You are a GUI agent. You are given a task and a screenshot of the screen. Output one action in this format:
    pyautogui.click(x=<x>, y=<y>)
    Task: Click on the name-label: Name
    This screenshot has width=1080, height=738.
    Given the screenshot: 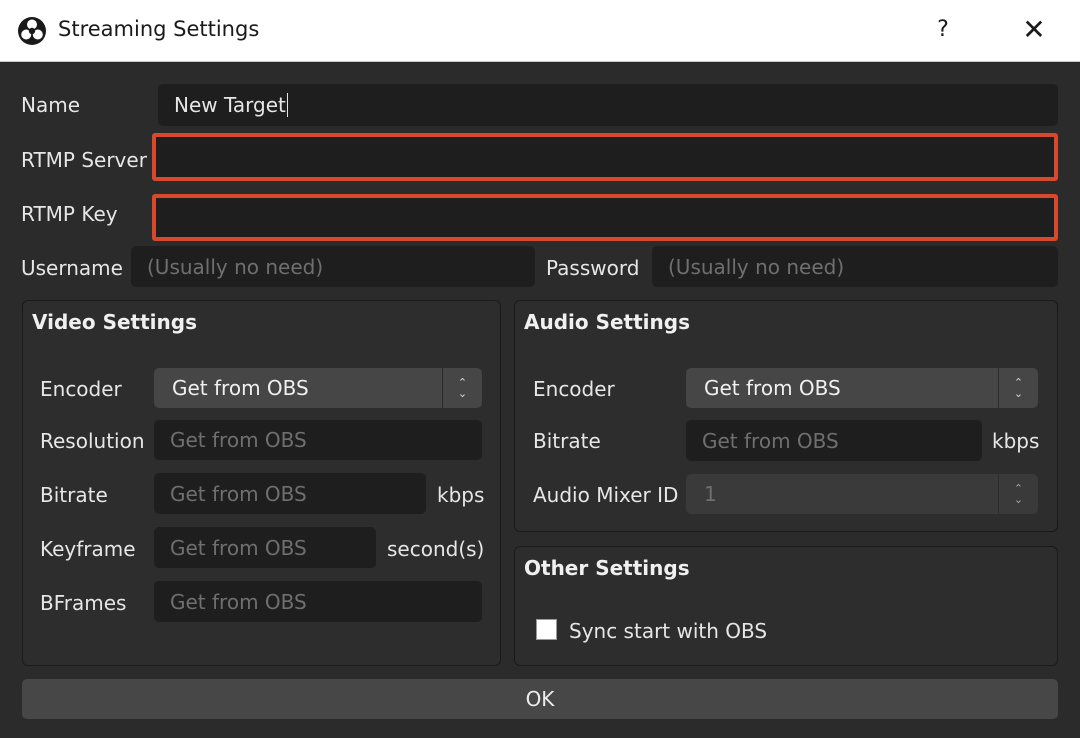 What is the action you would take?
    pyautogui.click(x=51, y=105)
    